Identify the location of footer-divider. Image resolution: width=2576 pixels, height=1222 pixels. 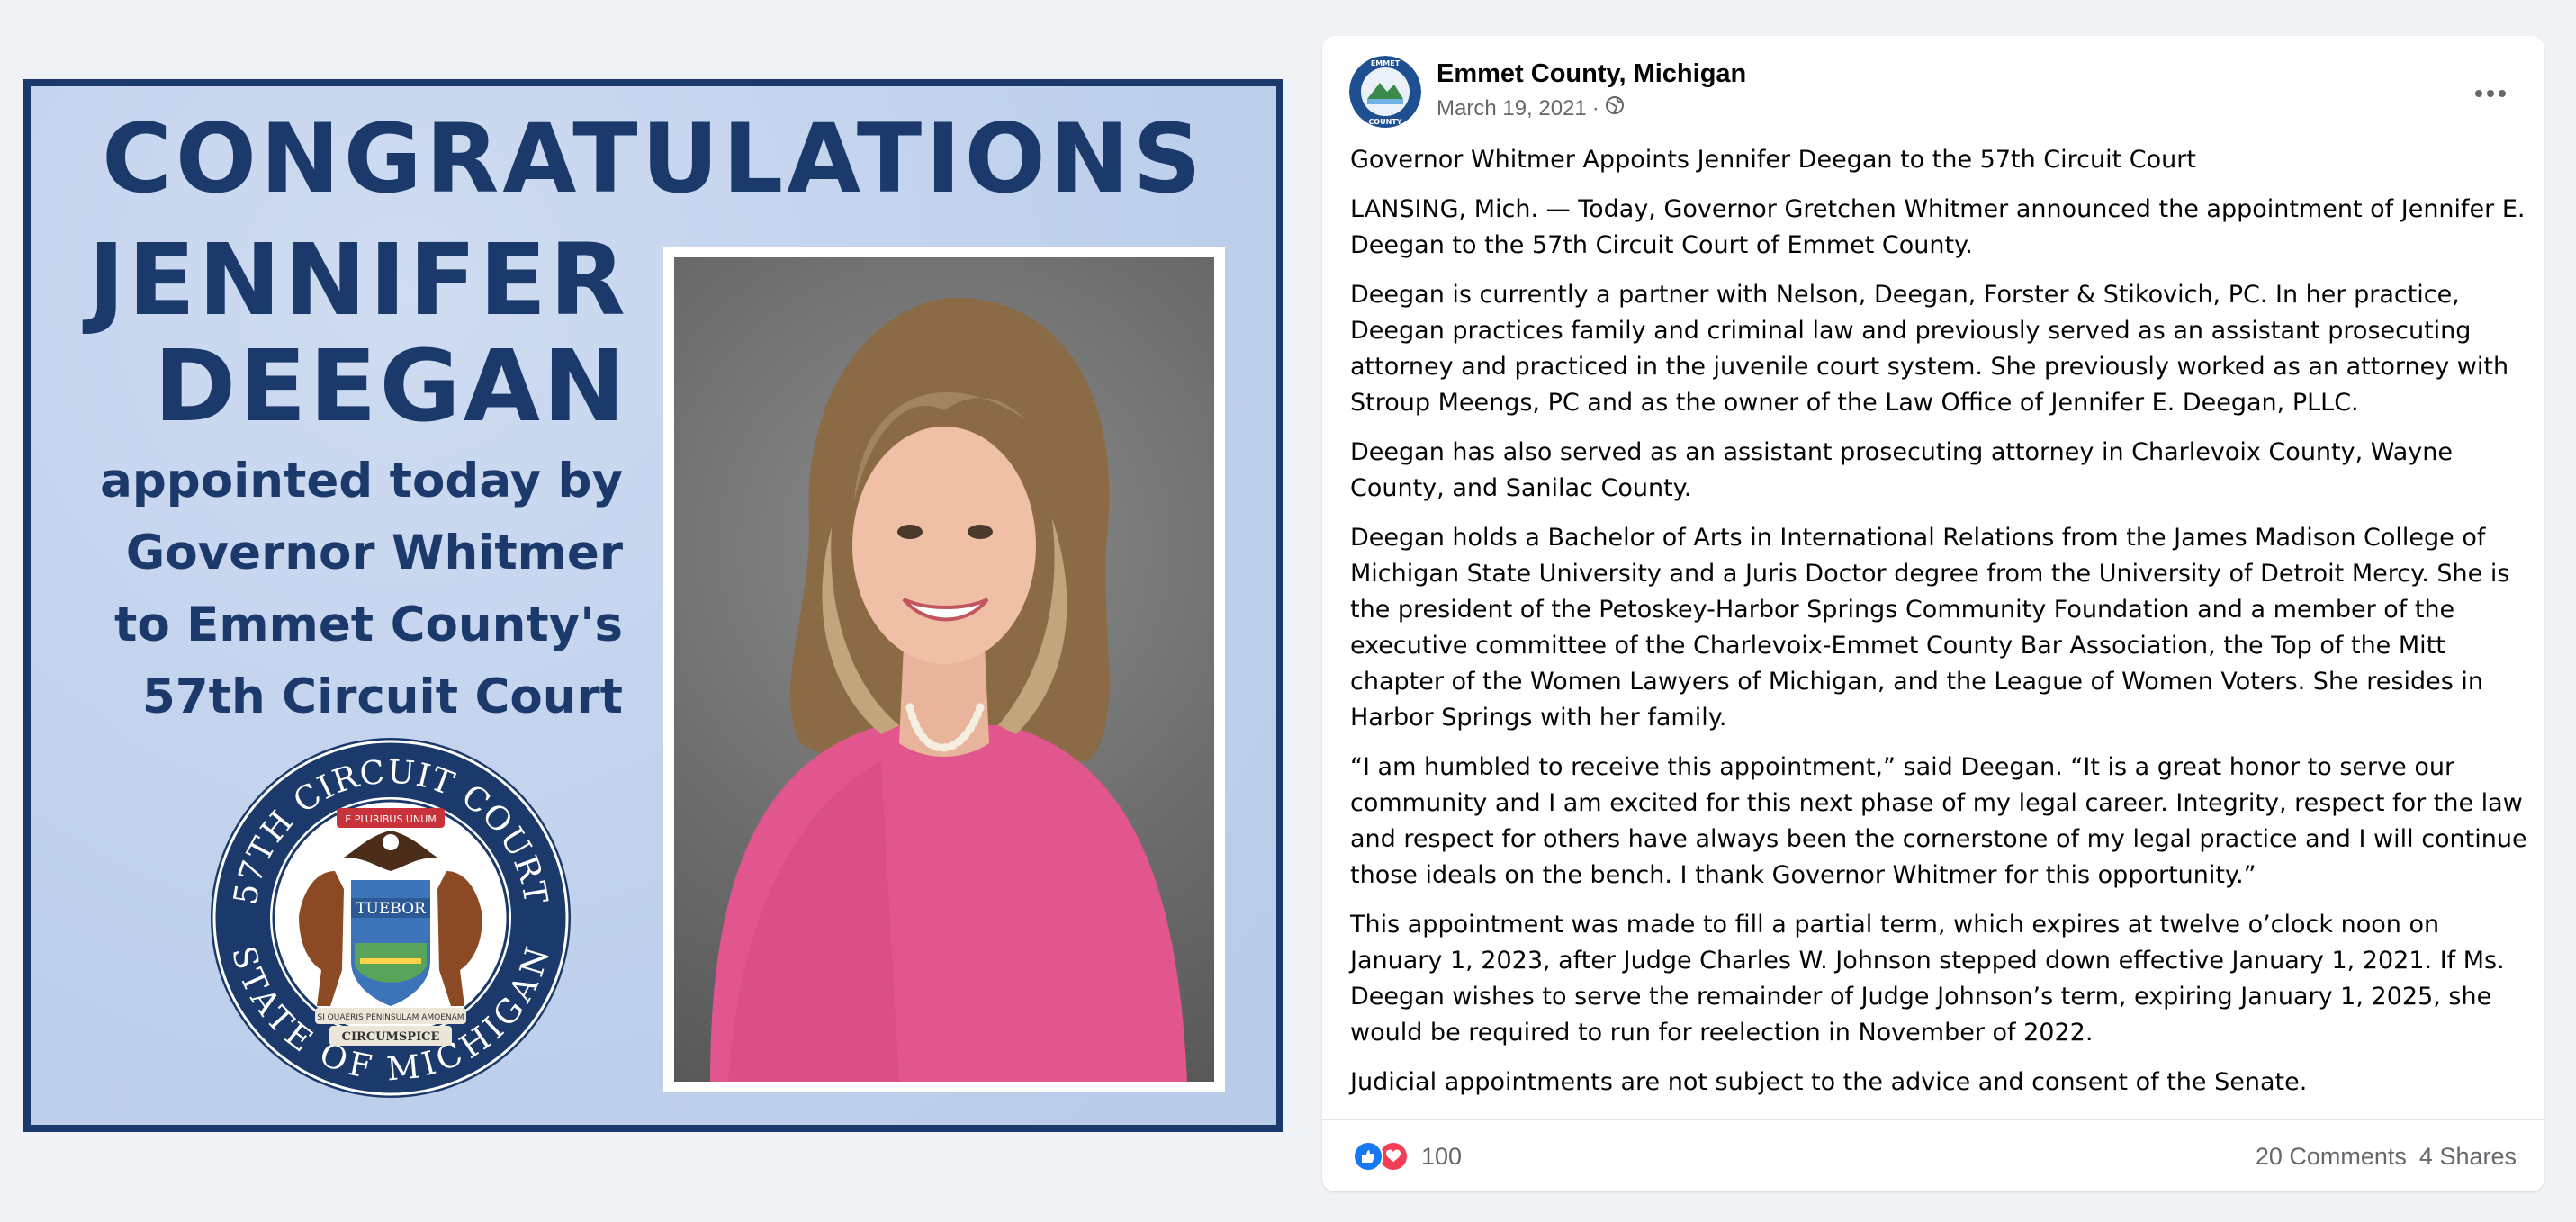
(1933, 1119).